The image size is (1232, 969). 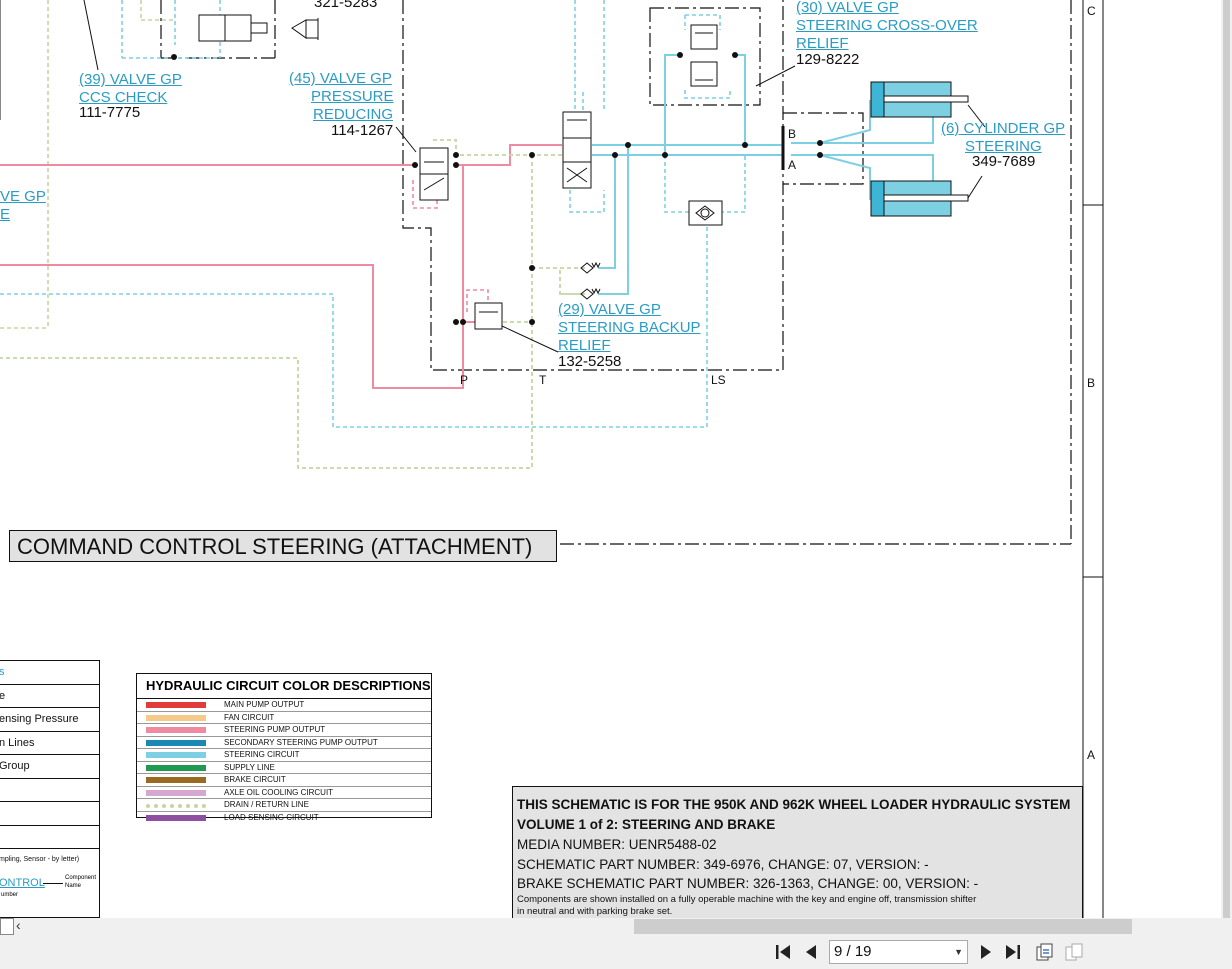 I want to click on legend-label: LOAD SENSING CIRCUIT, so click(x=271, y=817).